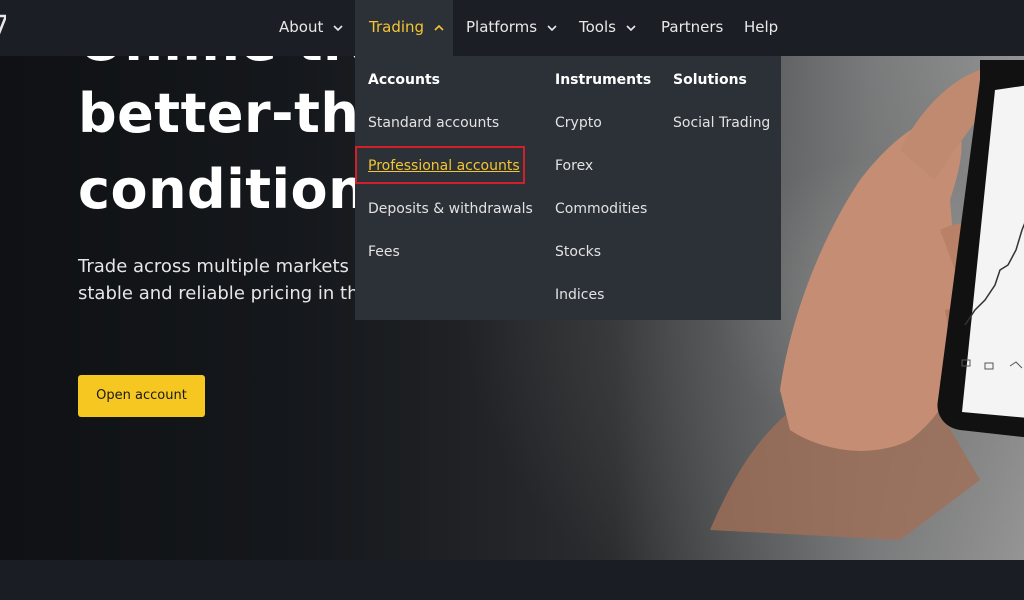  Describe the element at coordinates (433, 123) in the screenshot. I see `menu-item-standard-accounts: Standard accounts` at that location.